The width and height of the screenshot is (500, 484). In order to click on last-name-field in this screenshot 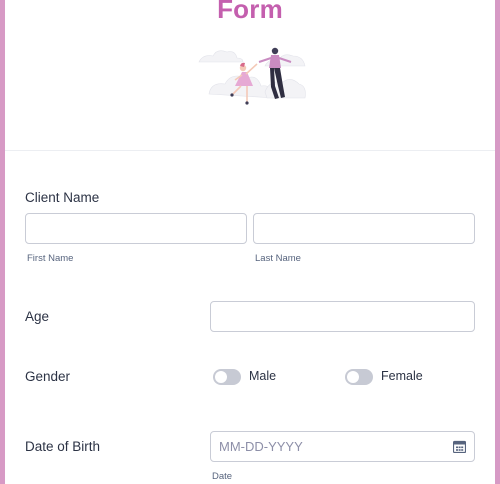, I will do `click(364, 228)`.